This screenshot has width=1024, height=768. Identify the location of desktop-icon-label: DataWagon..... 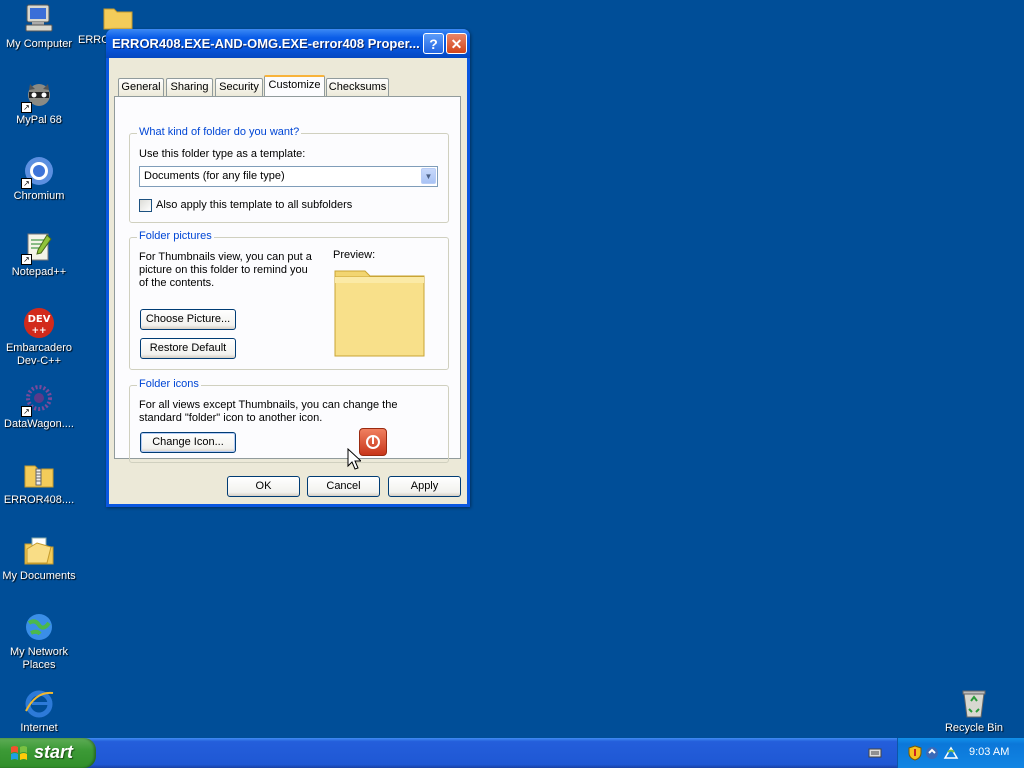
(39, 424).